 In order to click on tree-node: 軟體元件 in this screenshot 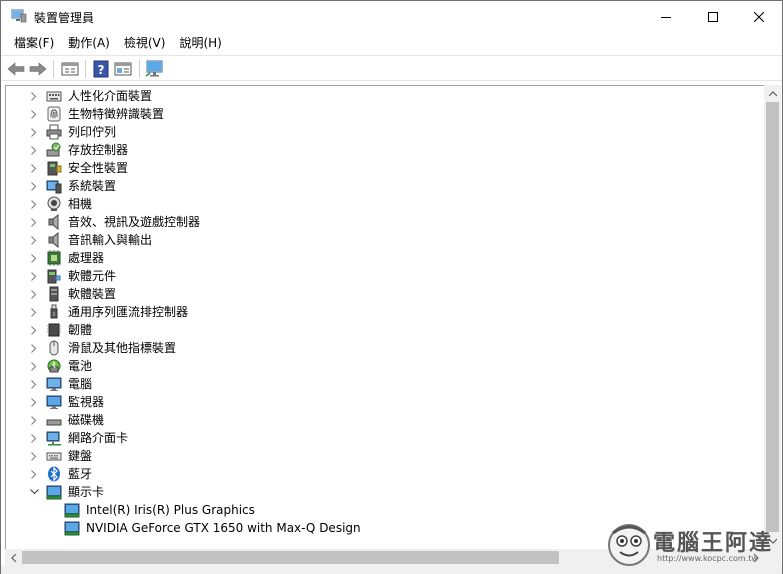, I will do `click(376, 276)`.